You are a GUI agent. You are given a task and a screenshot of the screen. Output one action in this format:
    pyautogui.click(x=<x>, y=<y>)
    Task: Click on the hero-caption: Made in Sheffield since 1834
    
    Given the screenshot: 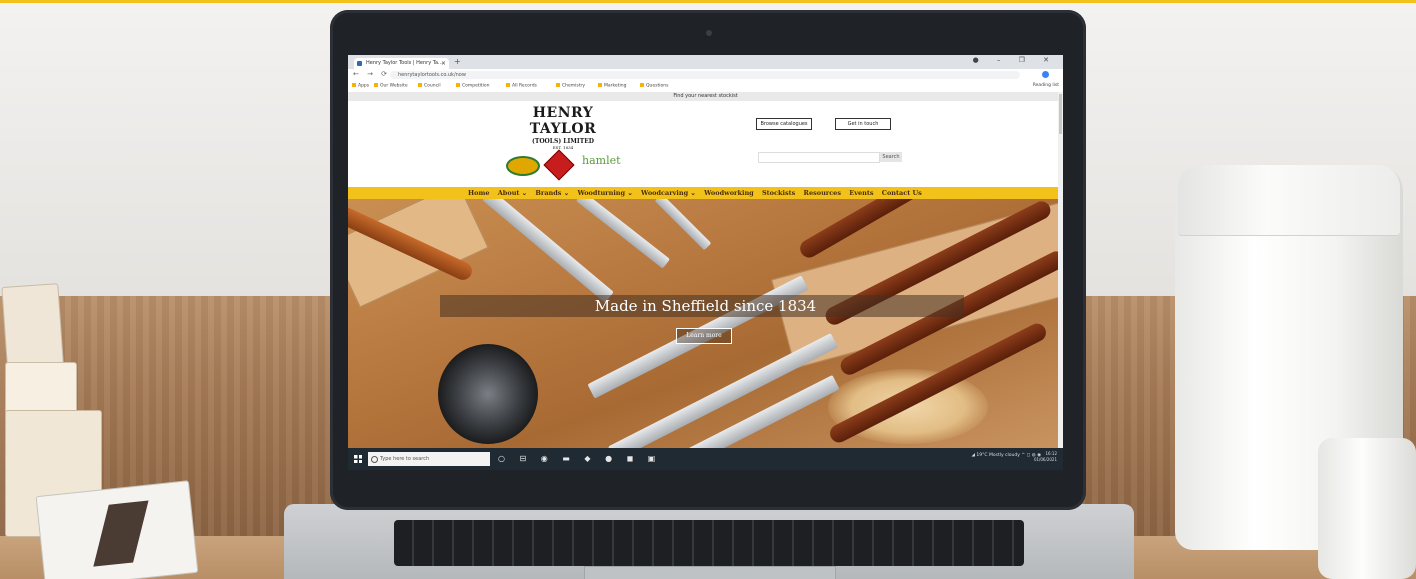 What is the action you would take?
    pyautogui.click(x=705, y=306)
    